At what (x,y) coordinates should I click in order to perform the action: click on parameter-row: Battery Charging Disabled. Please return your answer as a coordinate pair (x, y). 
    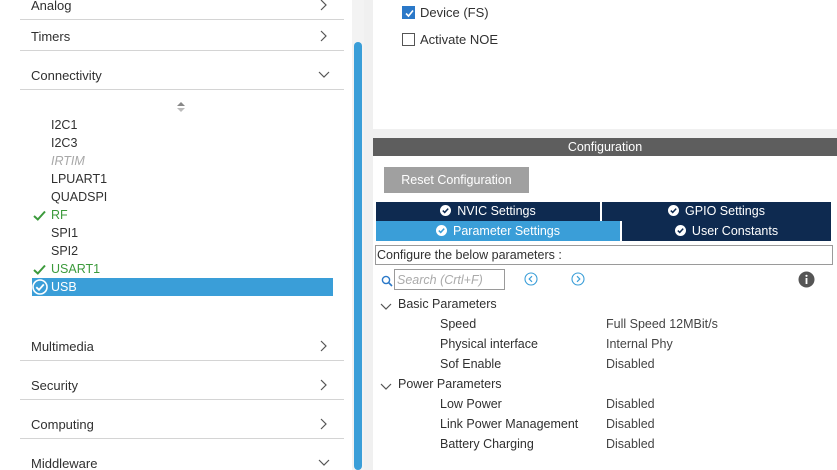
    Looking at the image, I should click on (605, 445).